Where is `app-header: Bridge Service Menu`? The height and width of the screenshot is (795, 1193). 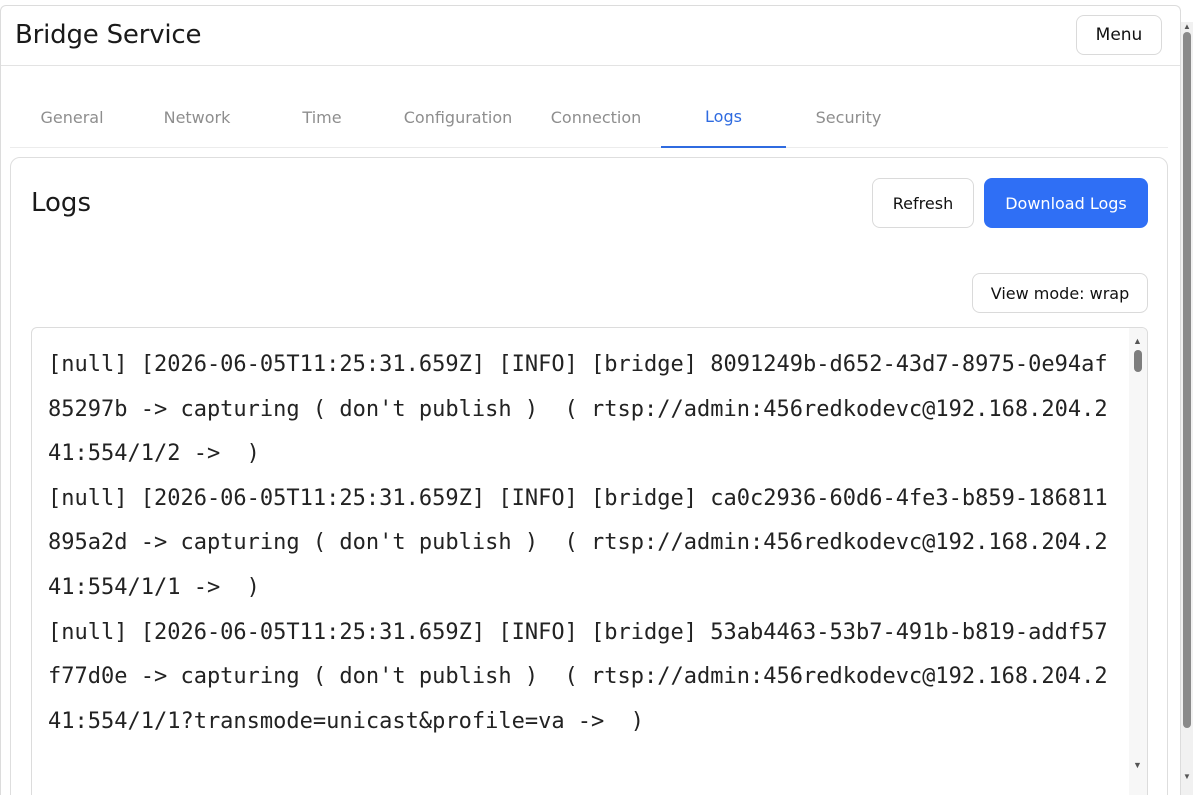 app-header: Bridge Service Menu is located at coordinates (590, 36).